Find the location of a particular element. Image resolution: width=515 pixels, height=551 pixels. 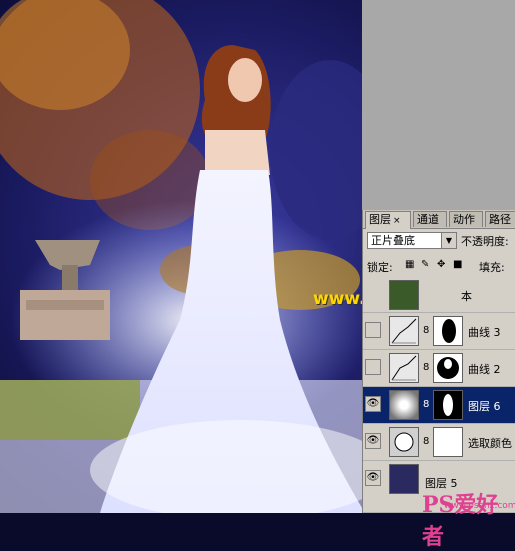

layer-row-selected: 👁 8 图层 6 is located at coordinates (439, 405).